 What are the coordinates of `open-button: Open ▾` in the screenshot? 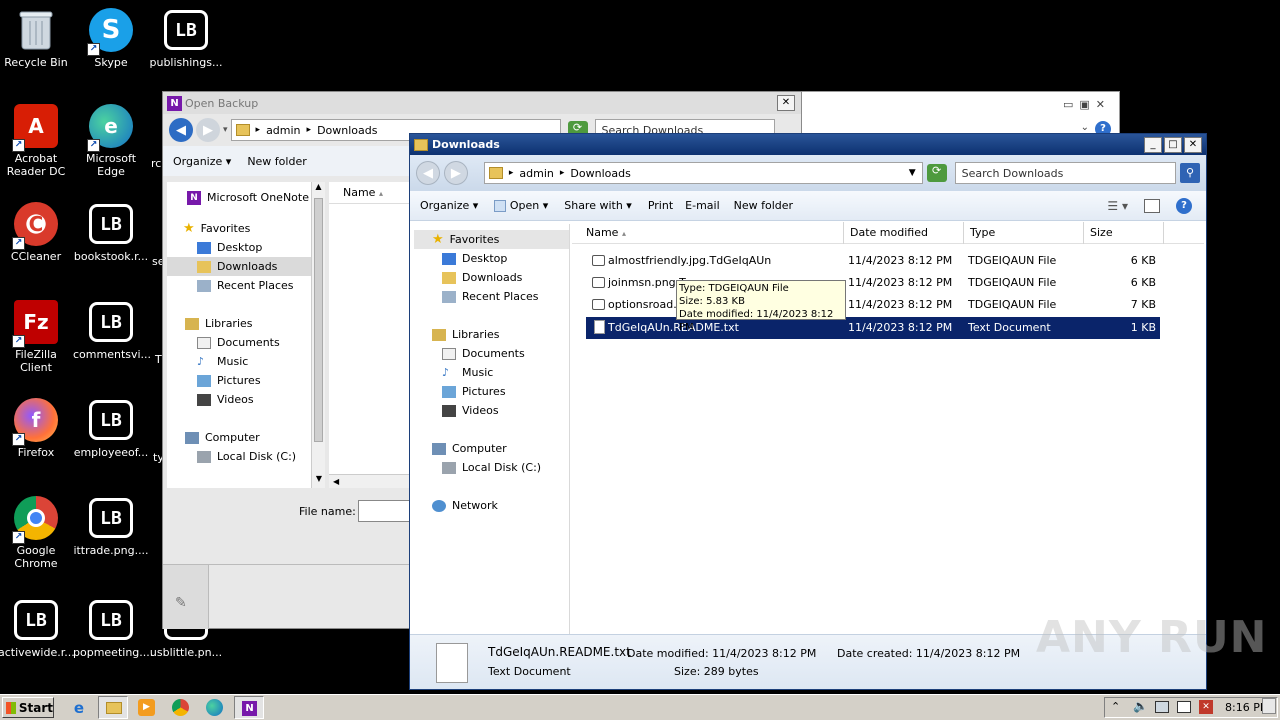 It's located at (521, 205).